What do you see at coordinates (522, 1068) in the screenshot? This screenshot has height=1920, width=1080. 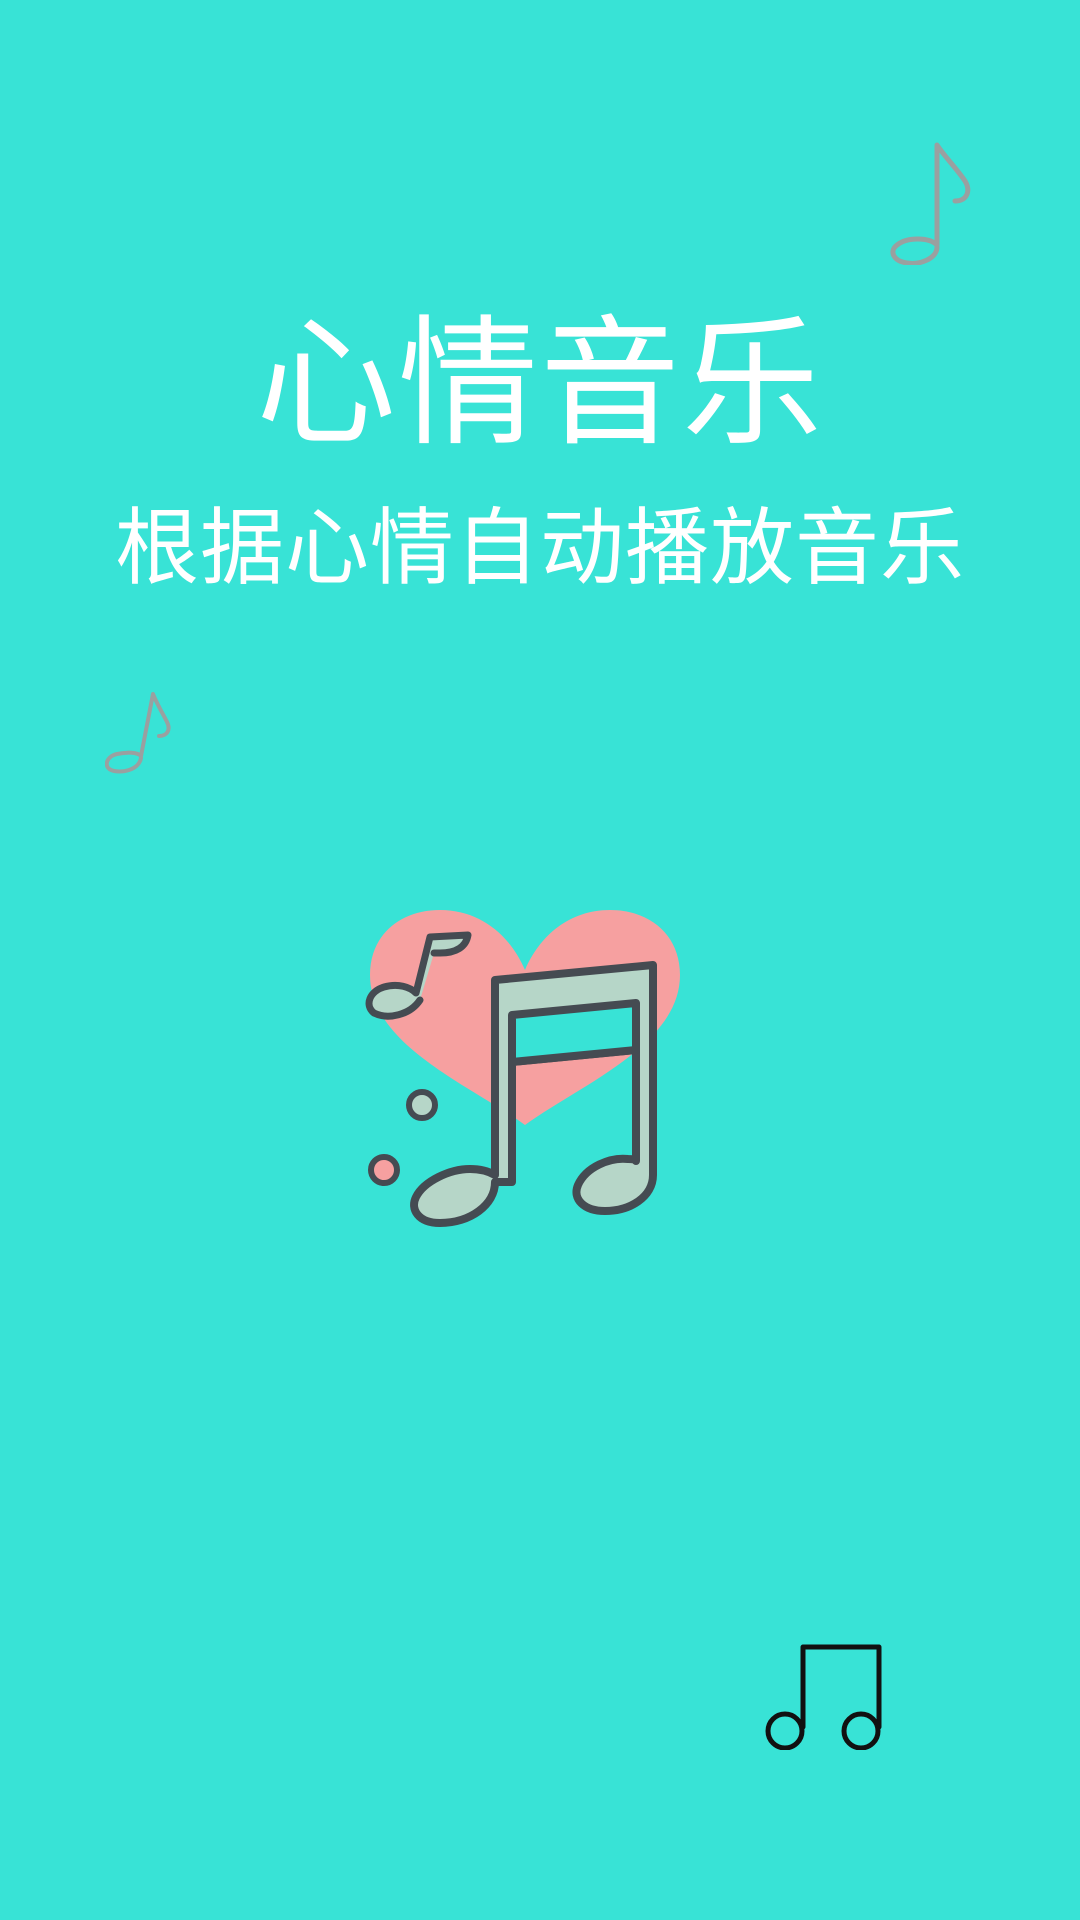 I see `heart-music-note-logo` at bounding box center [522, 1068].